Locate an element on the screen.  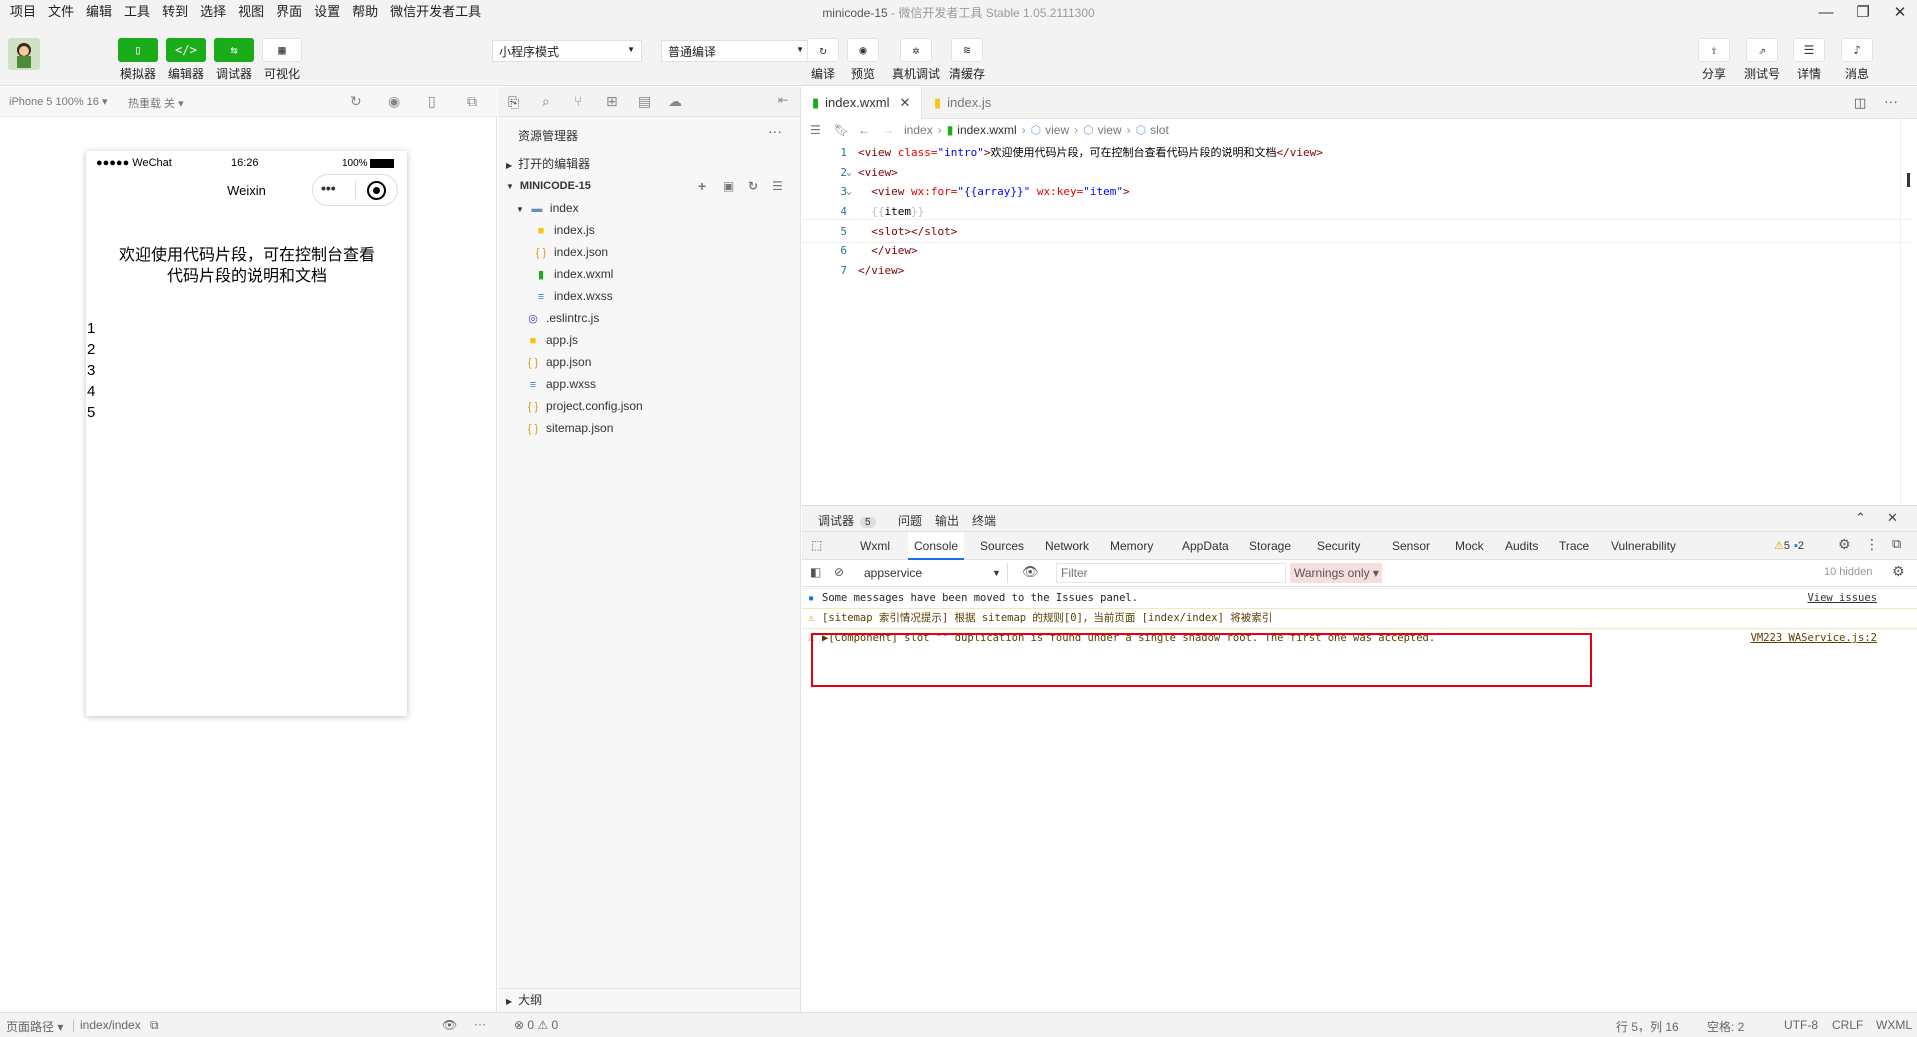
compile-select: 普通编译 ▼ is located at coordinates (736, 51).